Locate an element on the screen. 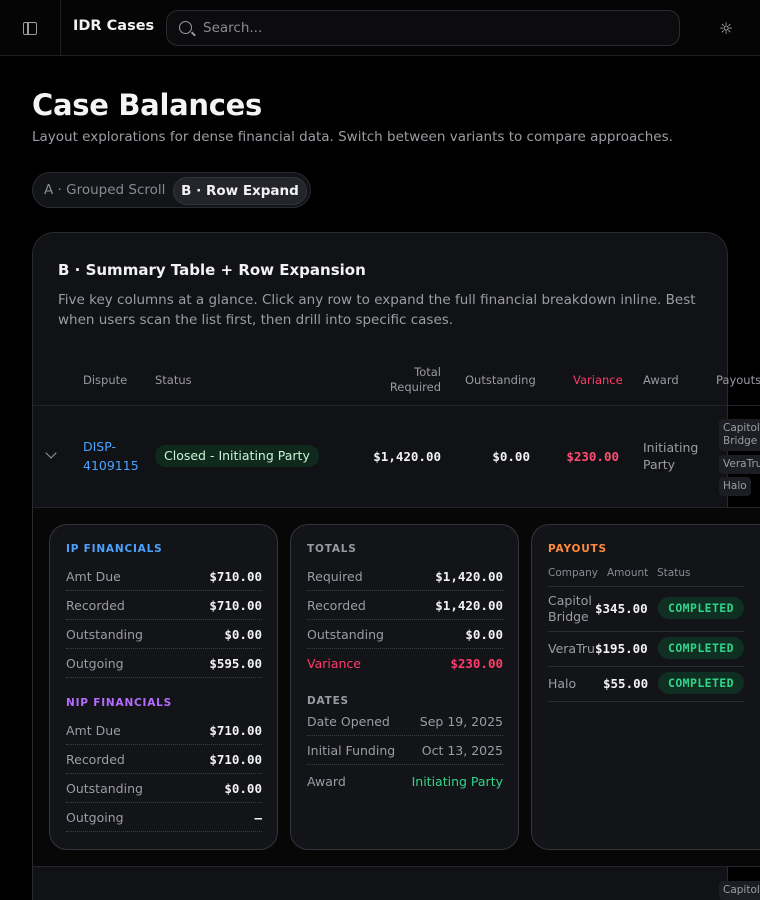  row-divider is located at coordinates (396, 866).